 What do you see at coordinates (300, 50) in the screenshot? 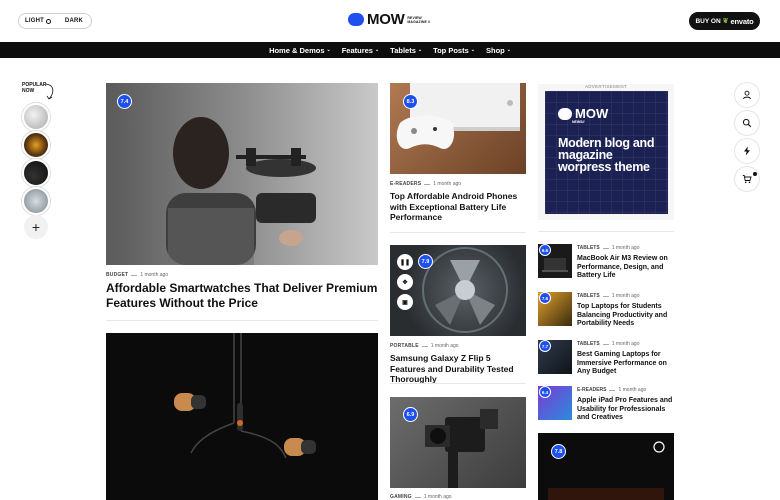
I see `nav-item-home-demos: Home & Demos ⌄` at bounding box center [300, 50].